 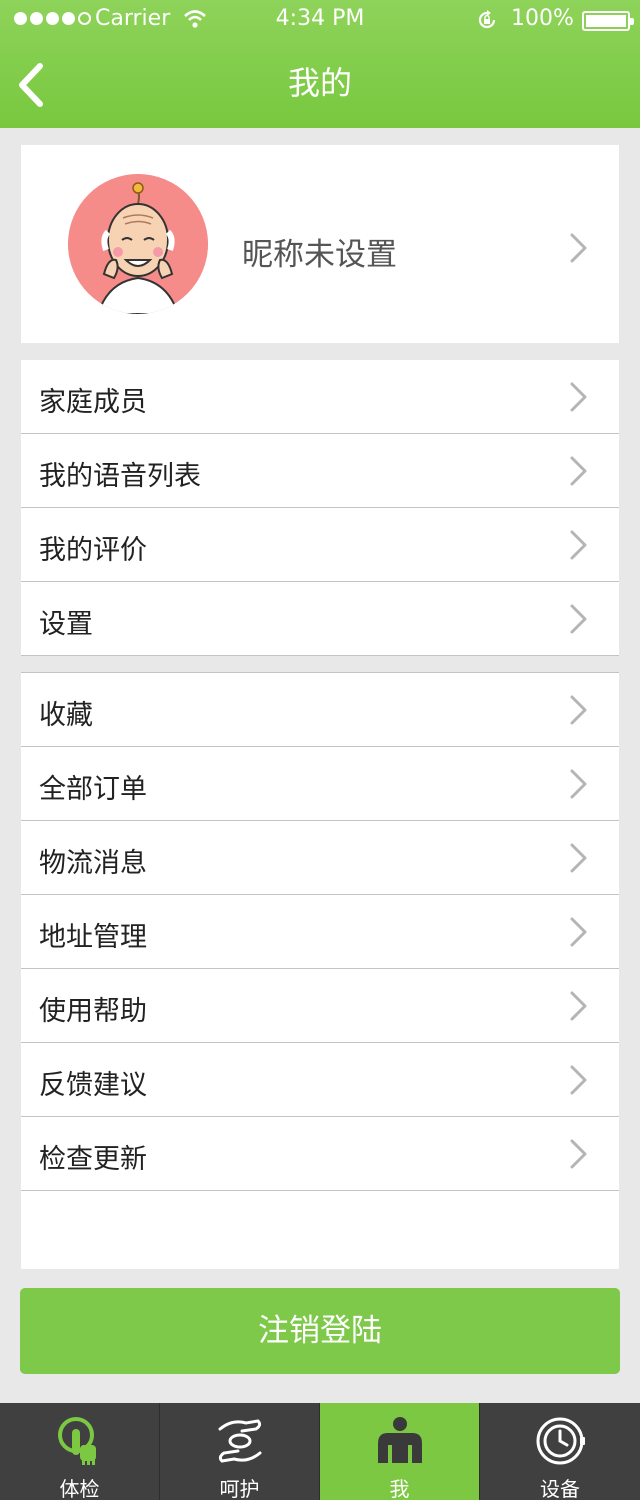 I want to click on nickname-label: 昵称未设置, so click(x=319, y=255).